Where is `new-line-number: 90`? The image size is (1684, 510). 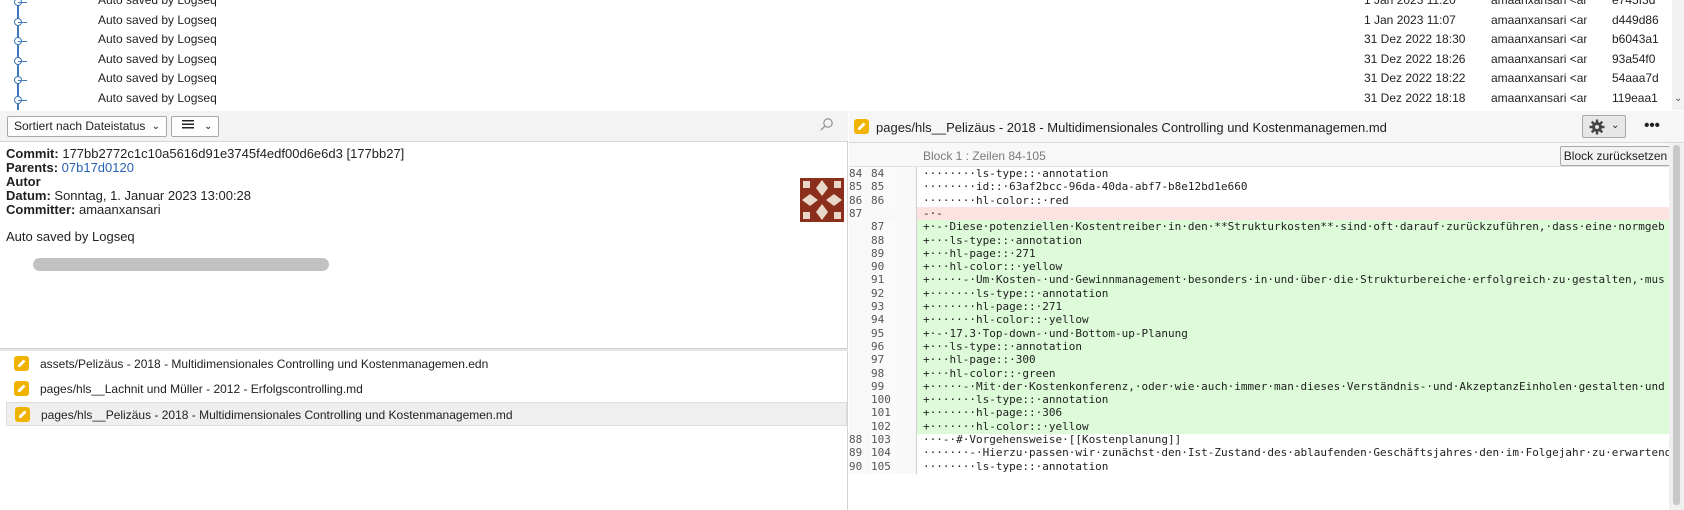 new-line-number: 90 is located at coordinates (884, 267).